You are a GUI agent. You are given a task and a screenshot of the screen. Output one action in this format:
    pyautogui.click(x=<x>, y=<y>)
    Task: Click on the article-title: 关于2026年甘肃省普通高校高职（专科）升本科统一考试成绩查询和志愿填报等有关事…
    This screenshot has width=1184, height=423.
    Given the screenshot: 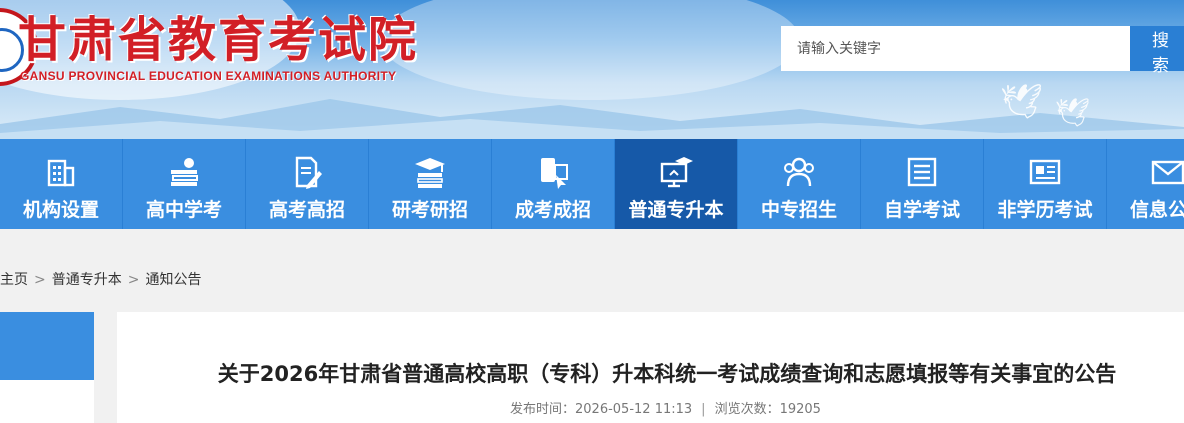 What is the action you would take?
    pyautogui.click(x=667, y=374)
    